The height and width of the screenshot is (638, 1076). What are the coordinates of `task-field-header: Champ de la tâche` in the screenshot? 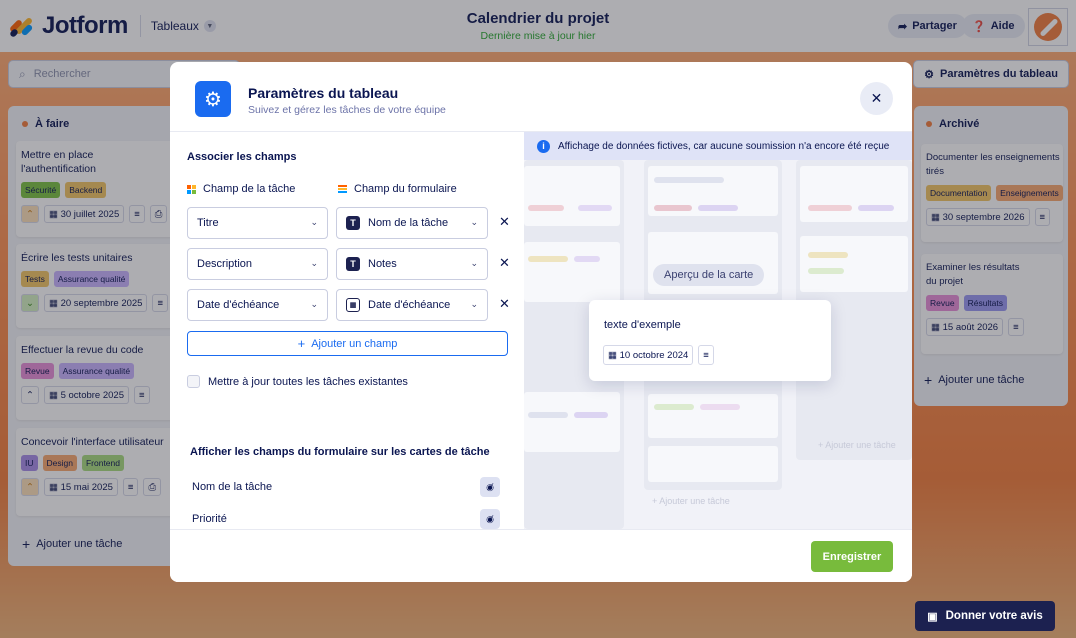 It's located at (241, 189).